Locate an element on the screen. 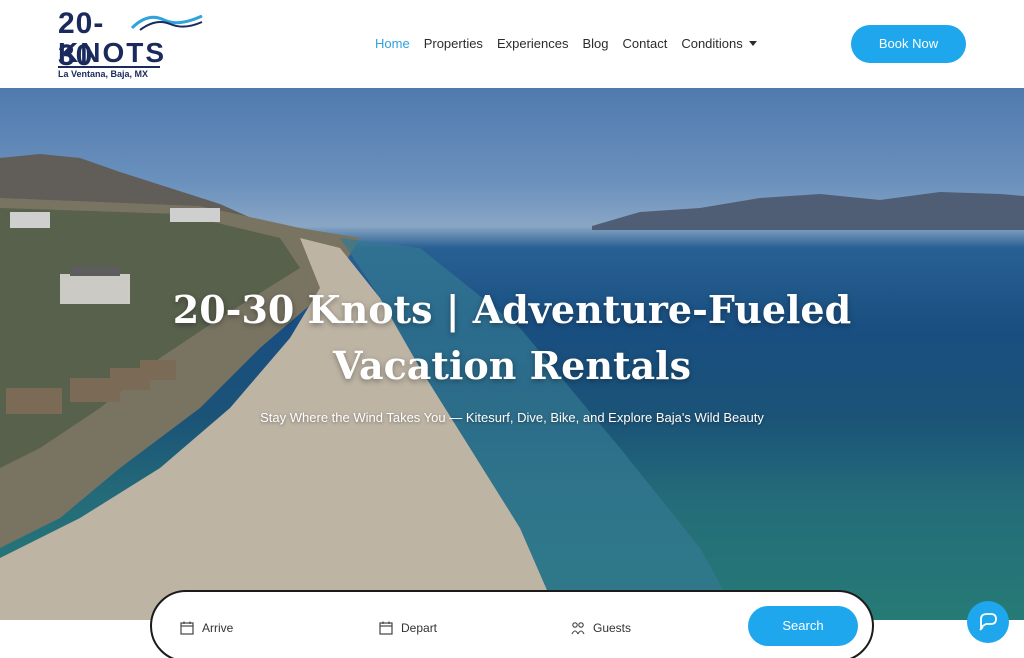  nav-properties: Properties is located at coordinates (453, 44).